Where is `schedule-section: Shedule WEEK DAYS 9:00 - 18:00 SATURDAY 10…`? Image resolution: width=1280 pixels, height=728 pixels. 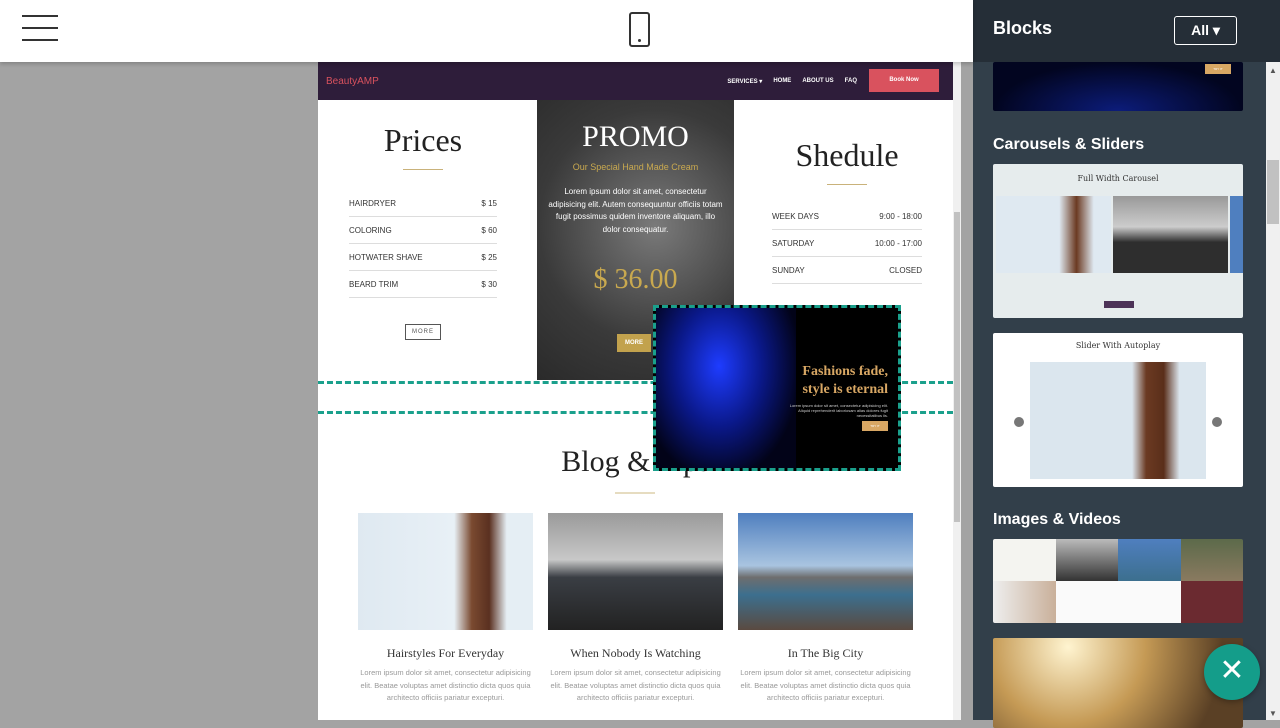 schedule-section: Shedule WEEK DAYS 9:00 - 18:00 SATURDAY 10… is located at coordinates (847, 210).